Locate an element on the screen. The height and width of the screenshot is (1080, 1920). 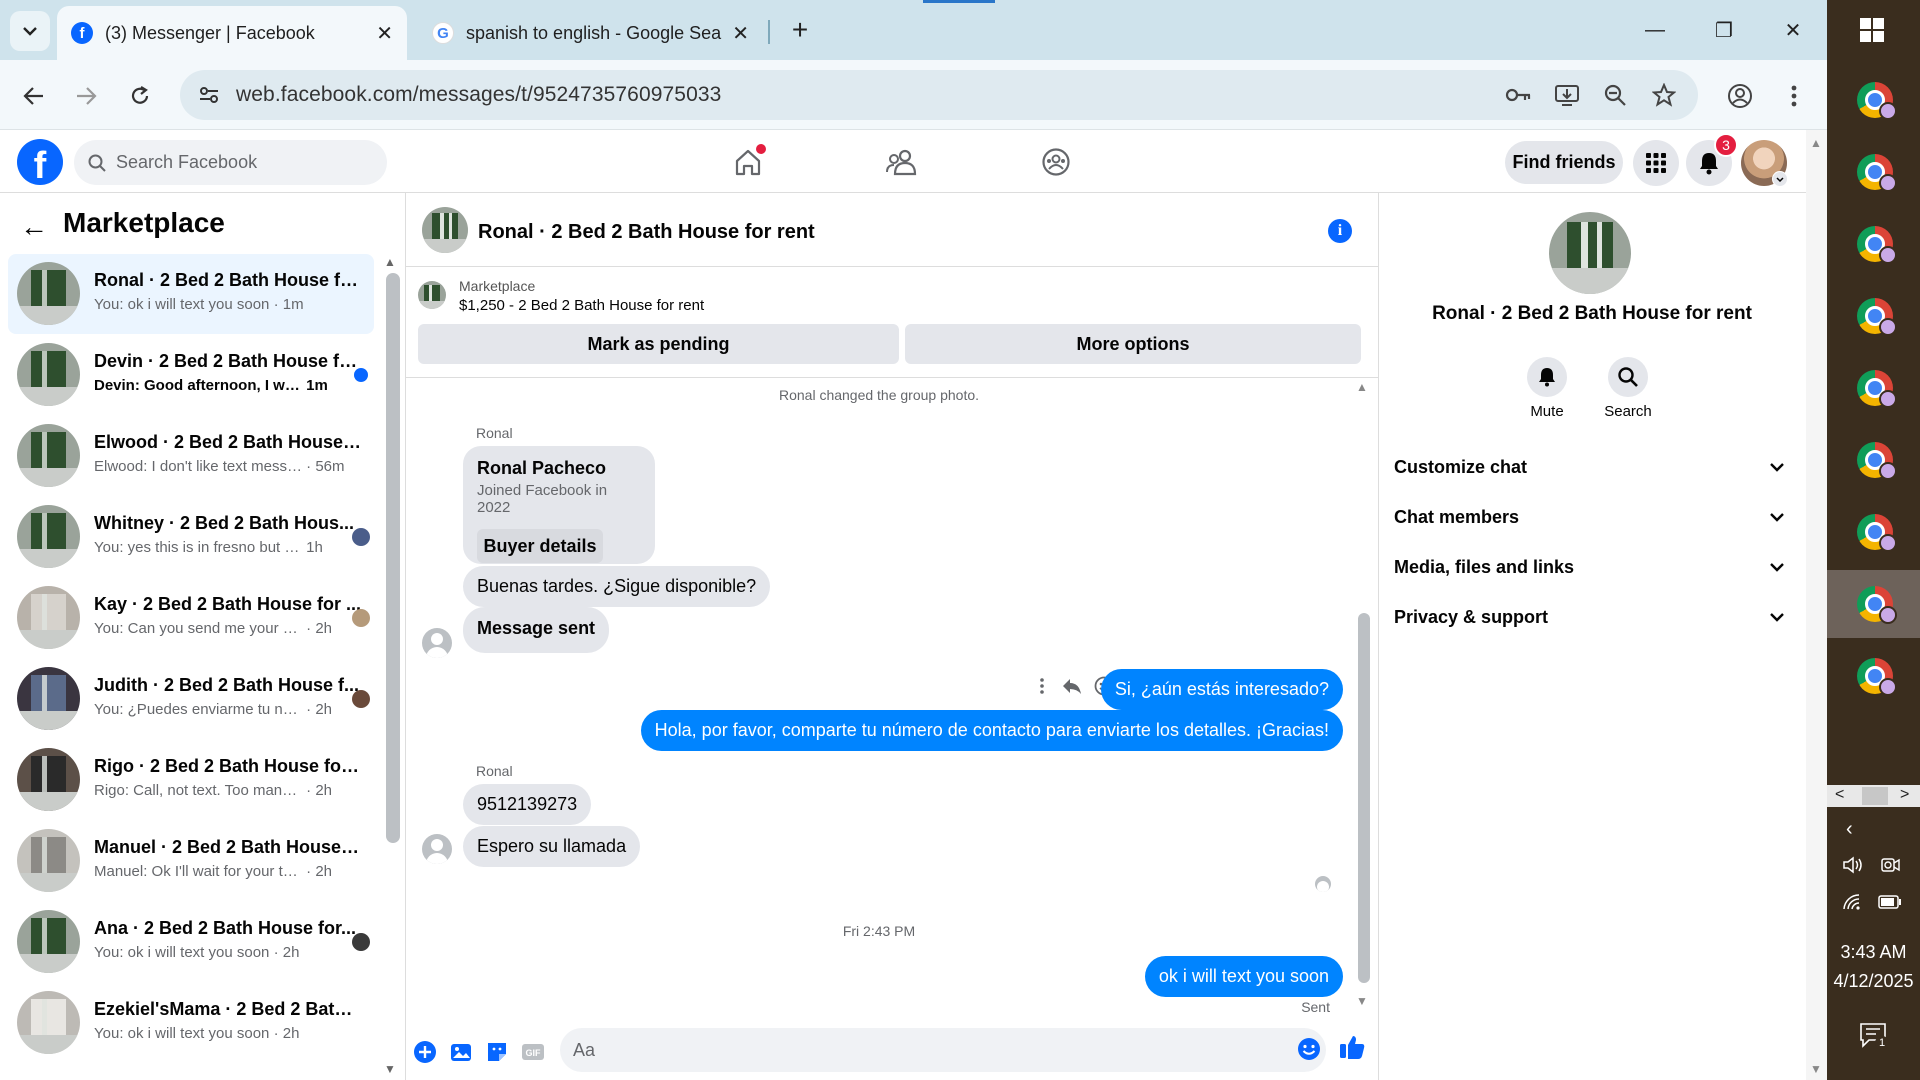
show-hidden-icons-icon: ‹ is located at coordinates (1849, 829).